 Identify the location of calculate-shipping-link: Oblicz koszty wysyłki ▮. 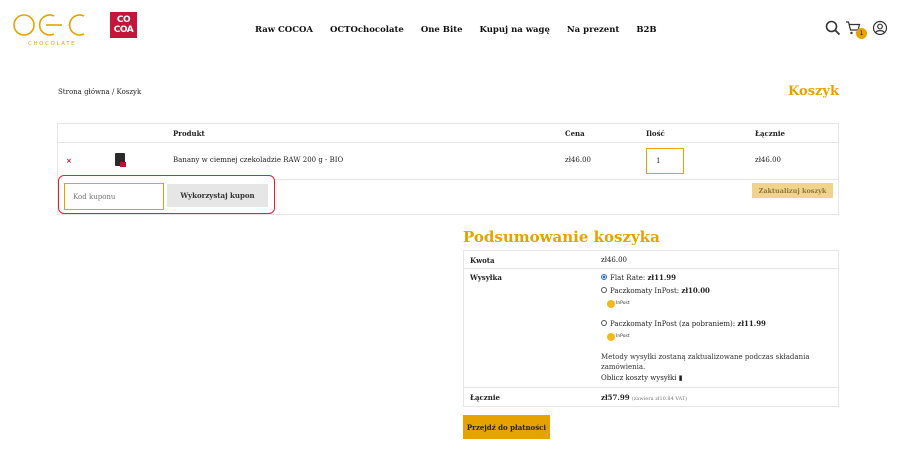
(642, 378).